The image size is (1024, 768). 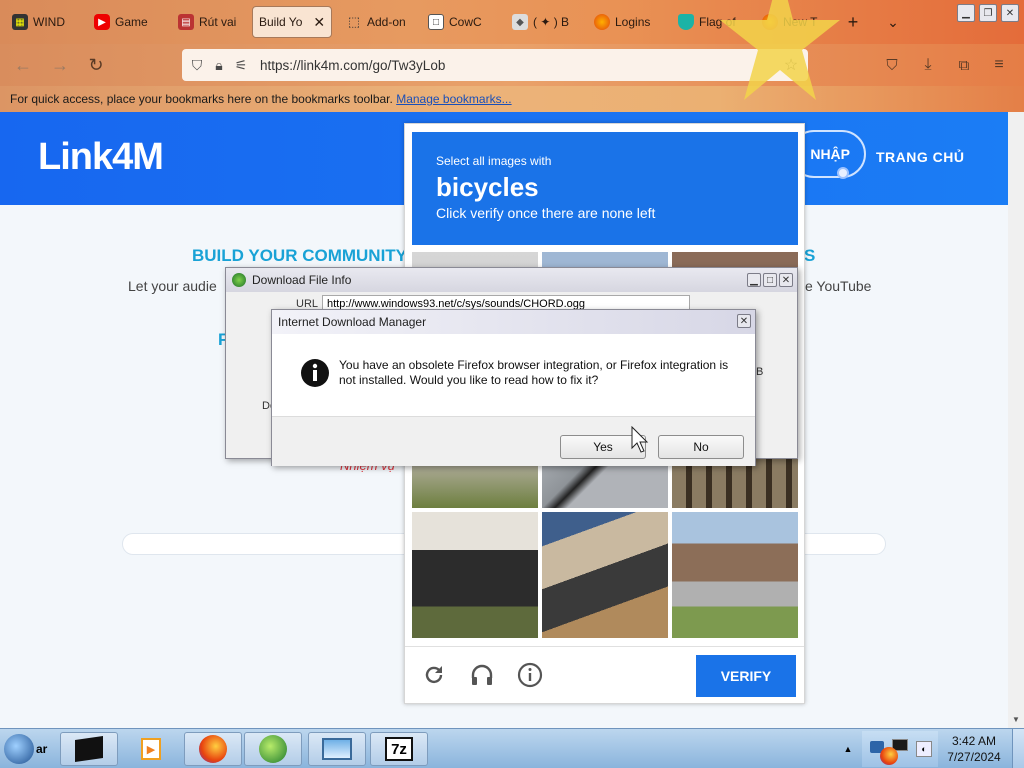 I want to click on minimize-icon: ▁, so click(x=754, y=280).